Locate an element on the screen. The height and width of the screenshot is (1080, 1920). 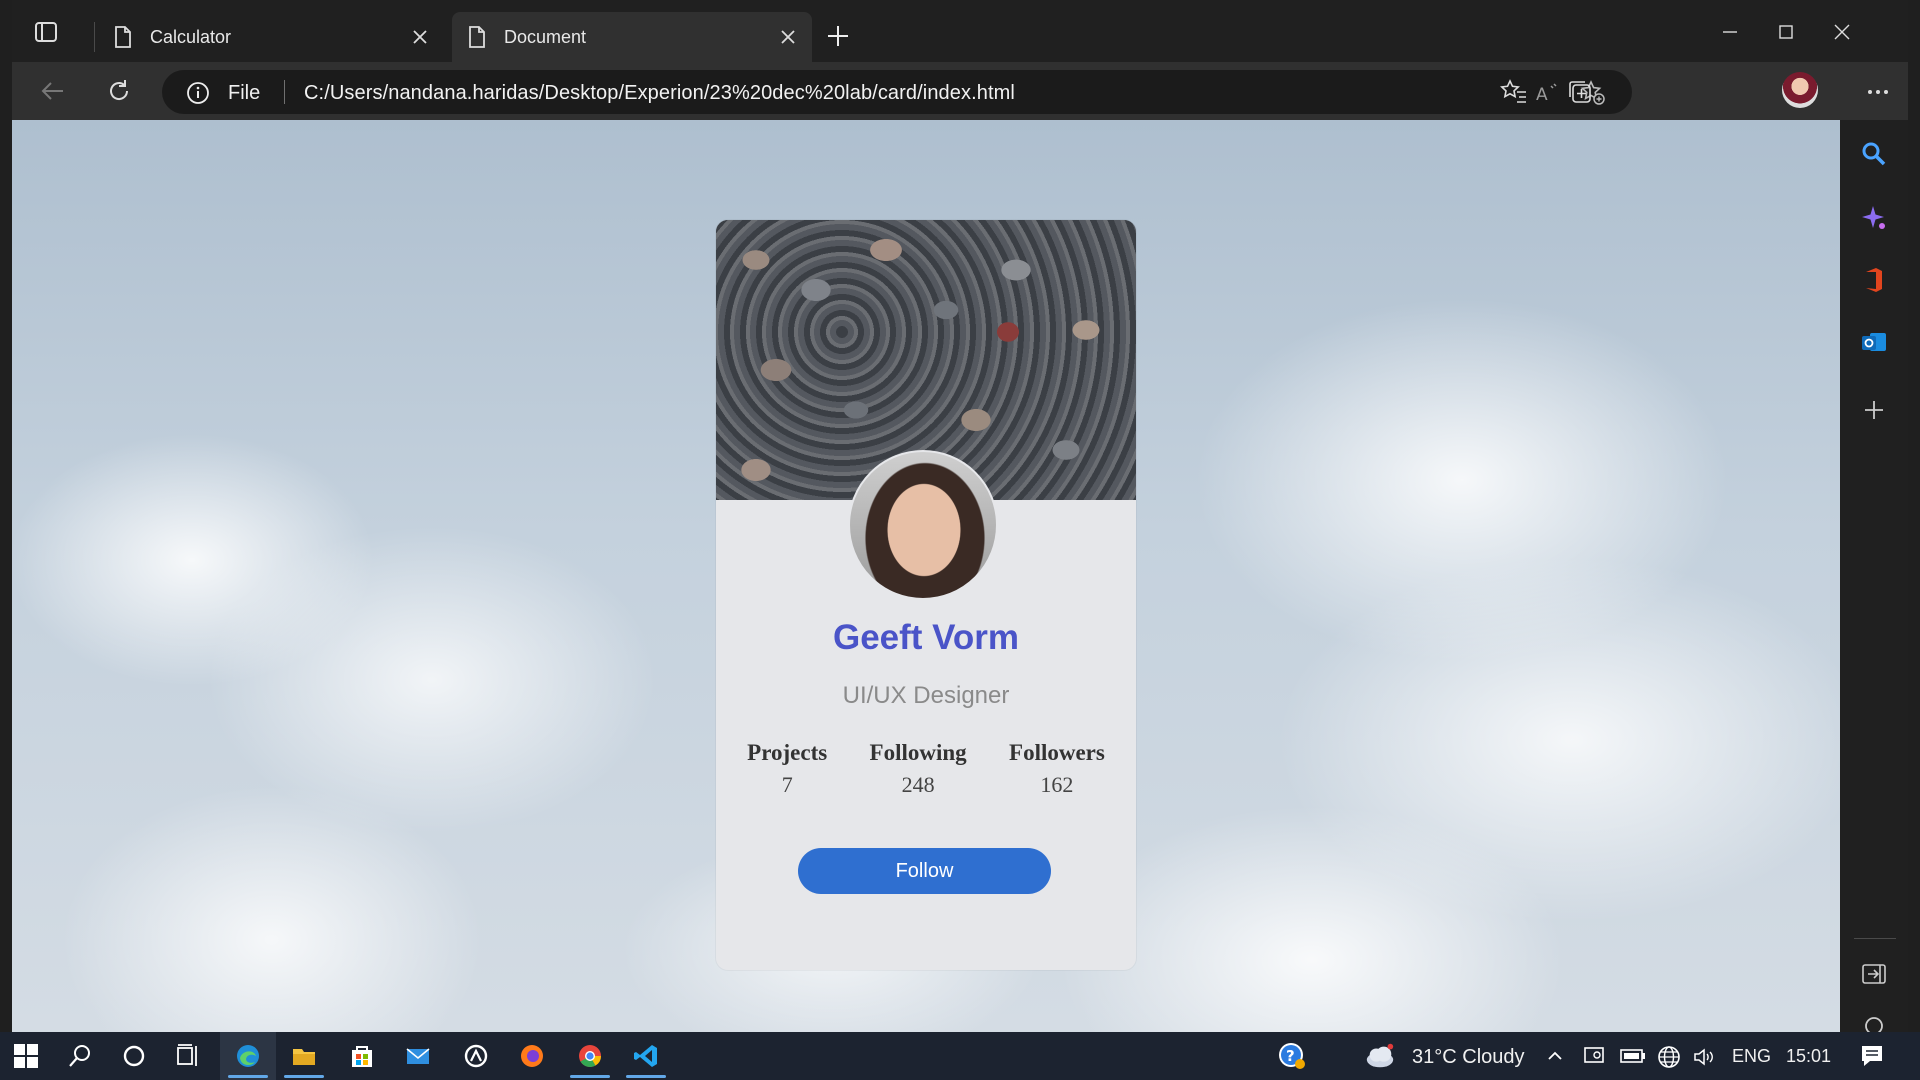
start-icon is located at coordinates (26, 1056).